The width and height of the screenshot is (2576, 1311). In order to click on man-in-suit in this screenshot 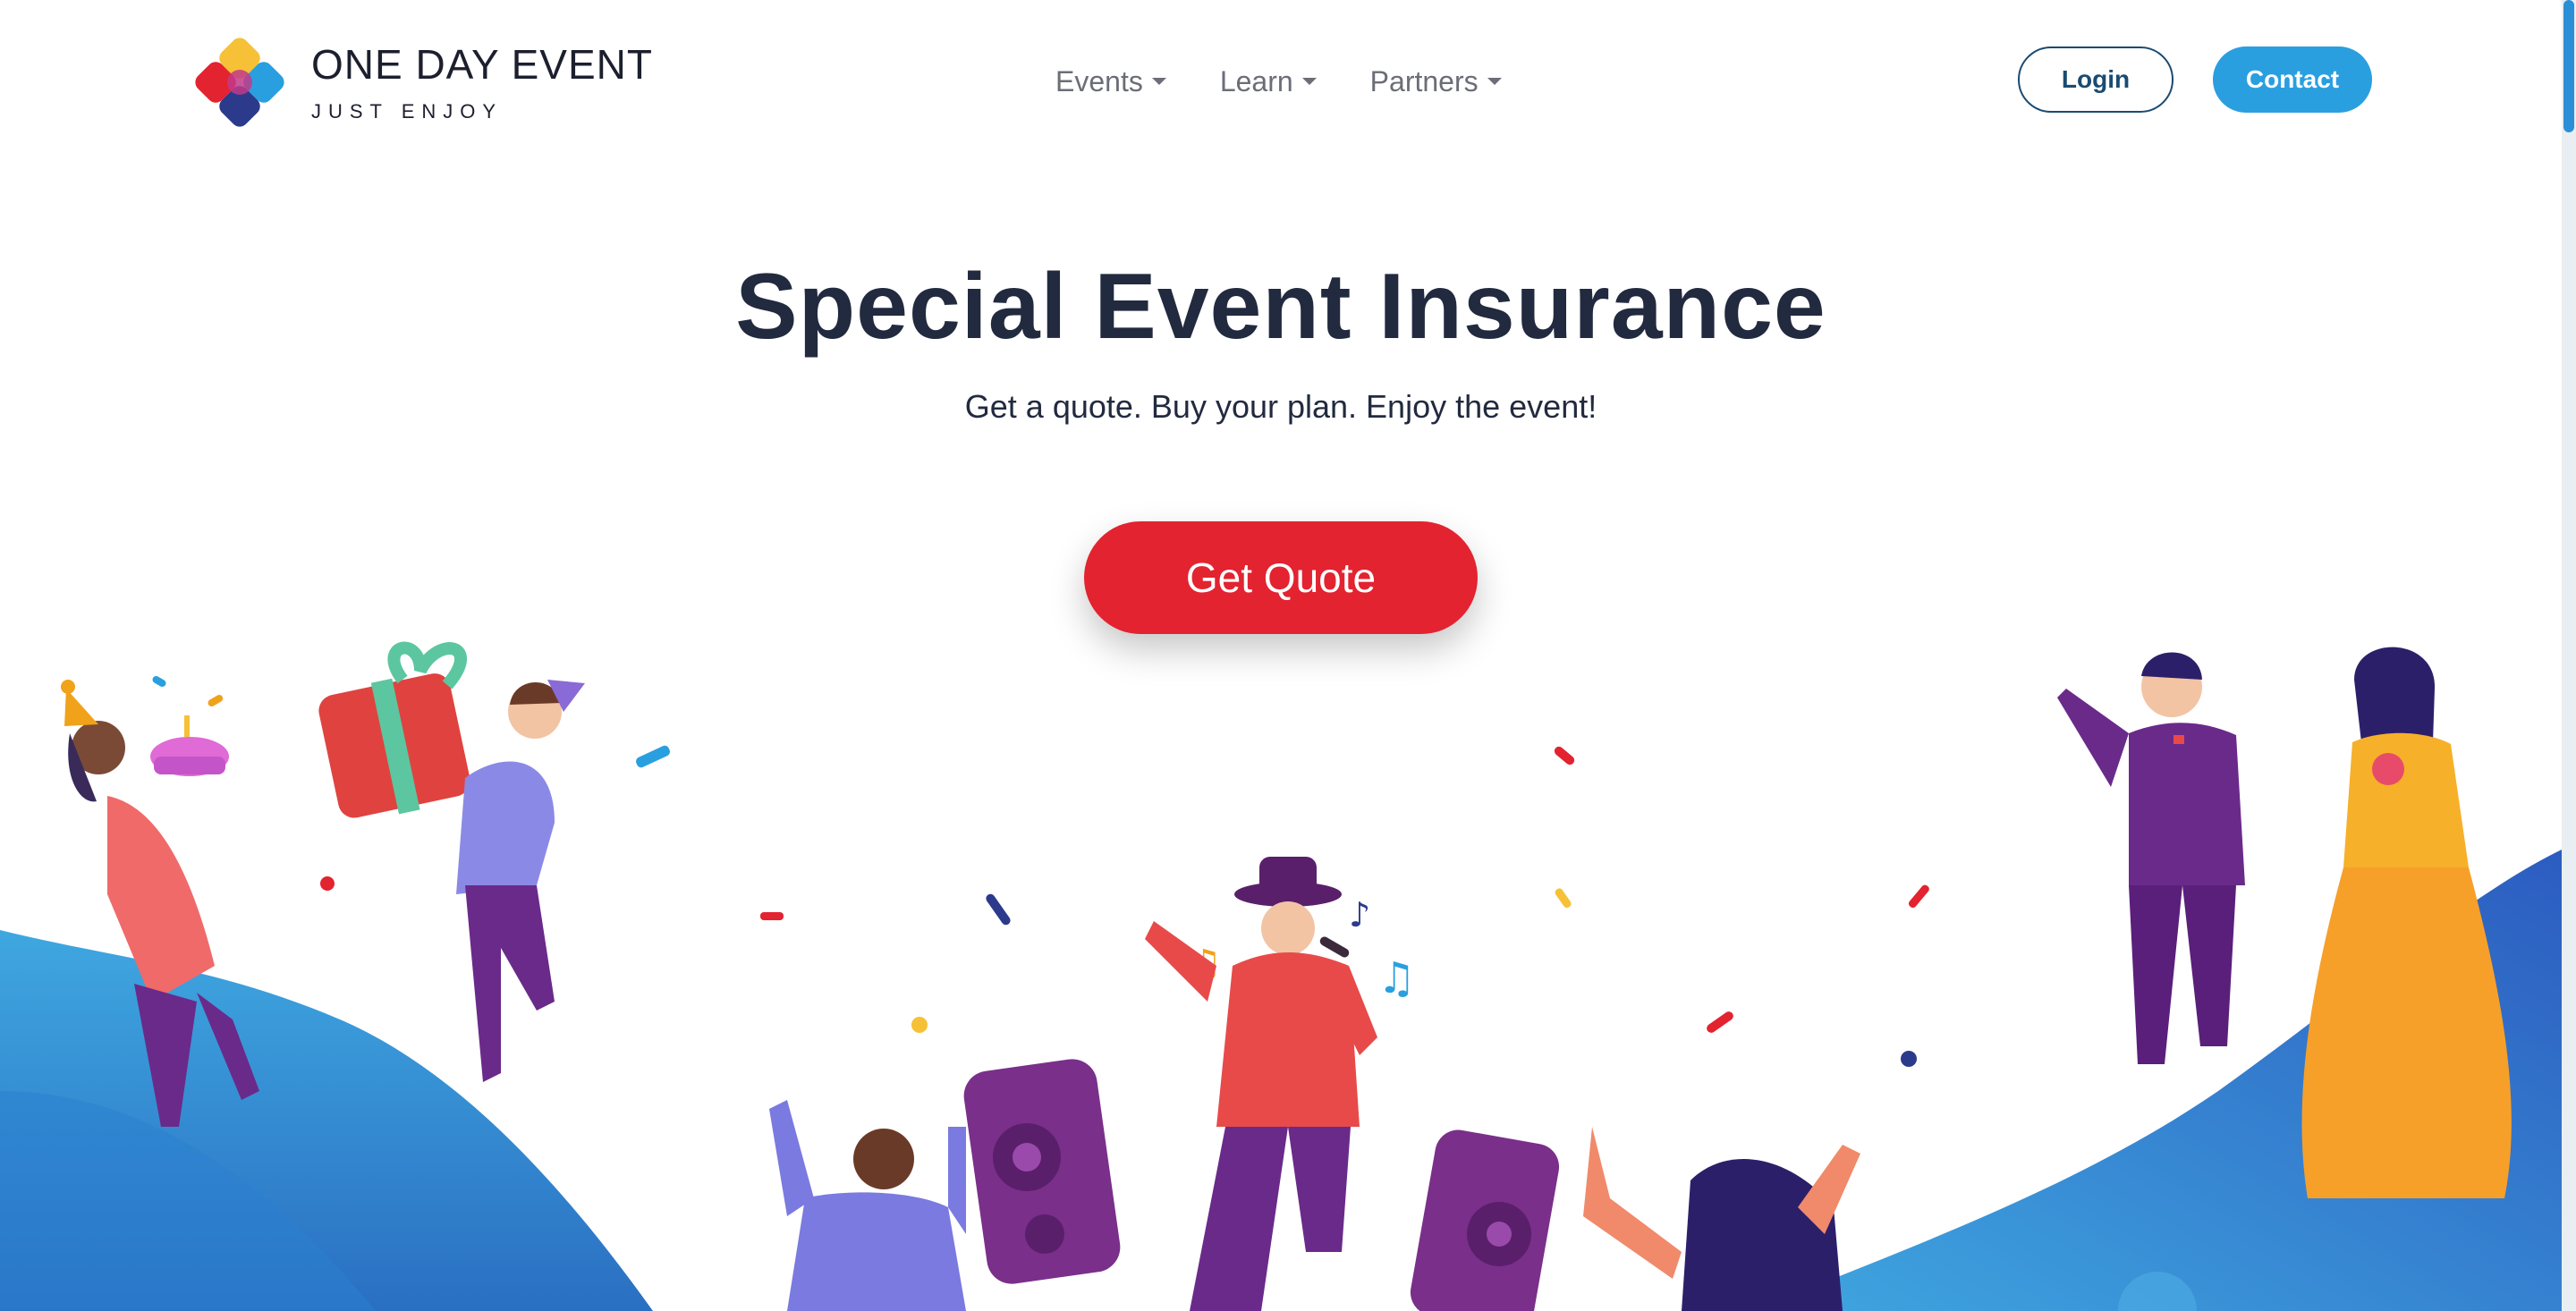, I will do `click(2151, 858)`.